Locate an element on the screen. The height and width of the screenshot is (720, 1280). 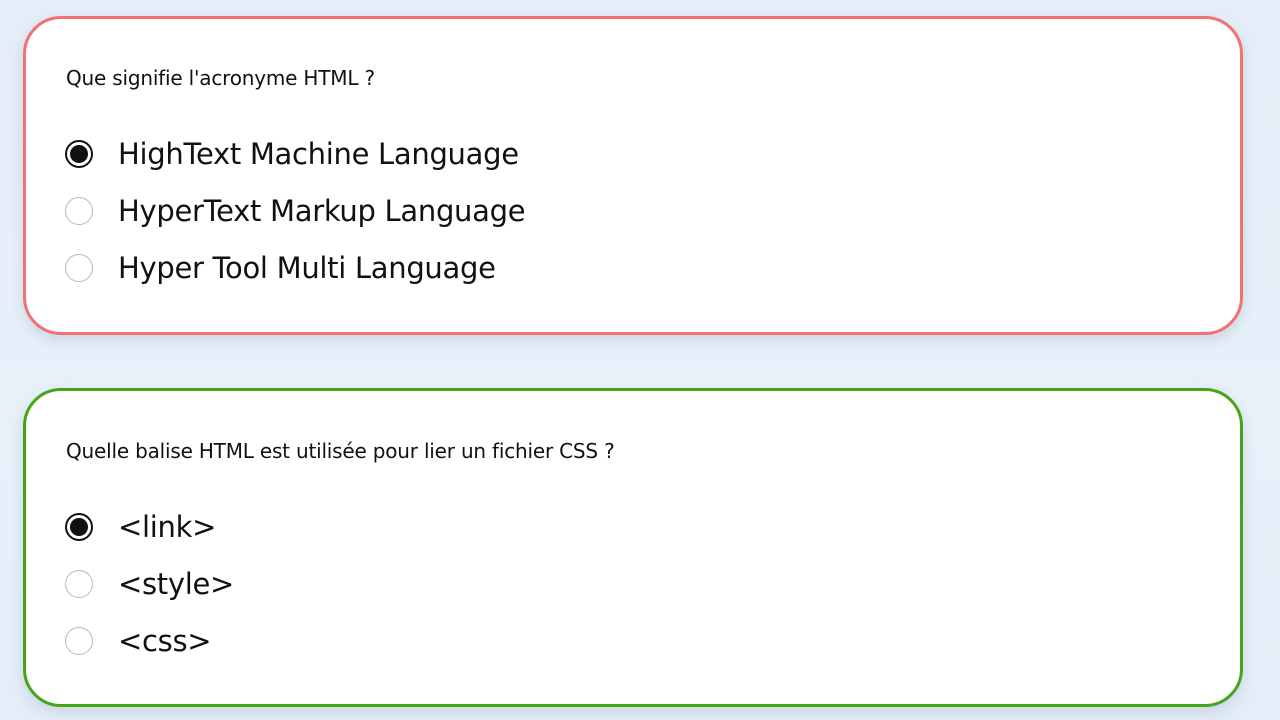
answer-option: <css> is located at coordinates (149, 640).